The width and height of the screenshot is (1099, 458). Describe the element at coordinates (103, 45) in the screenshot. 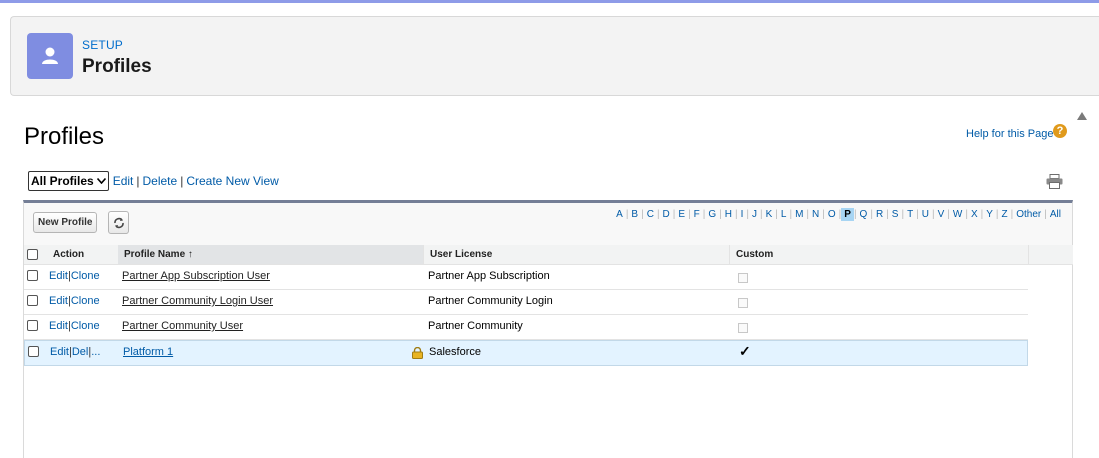

I see `setup-label: SETUP` at that location.